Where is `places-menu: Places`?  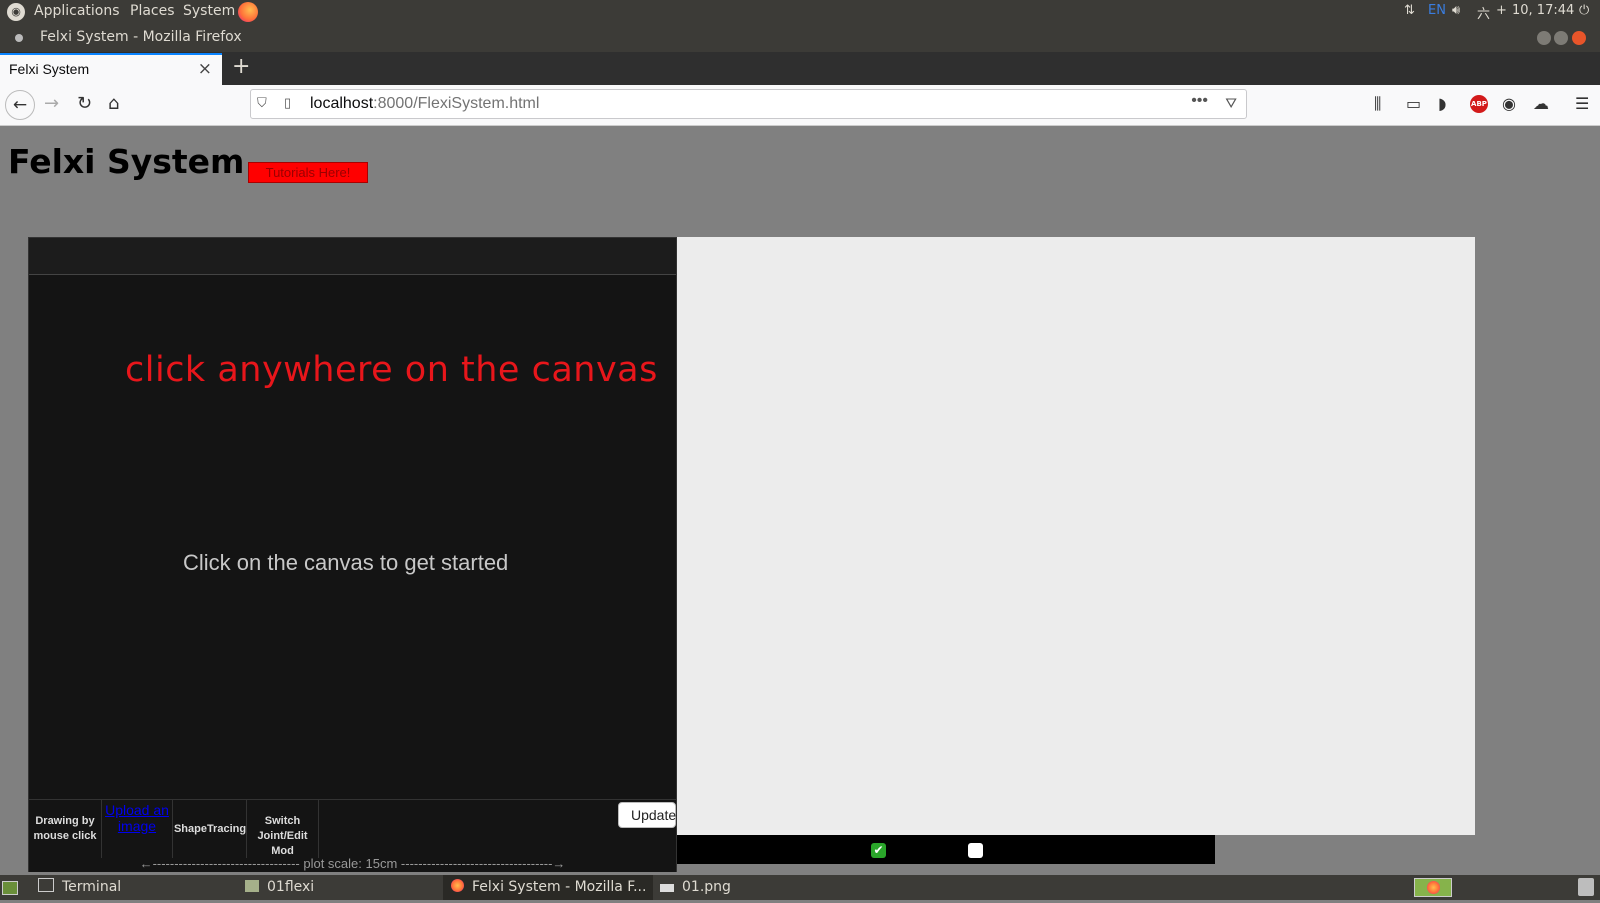 places-menu: Places is located at coordinates (152, 11).